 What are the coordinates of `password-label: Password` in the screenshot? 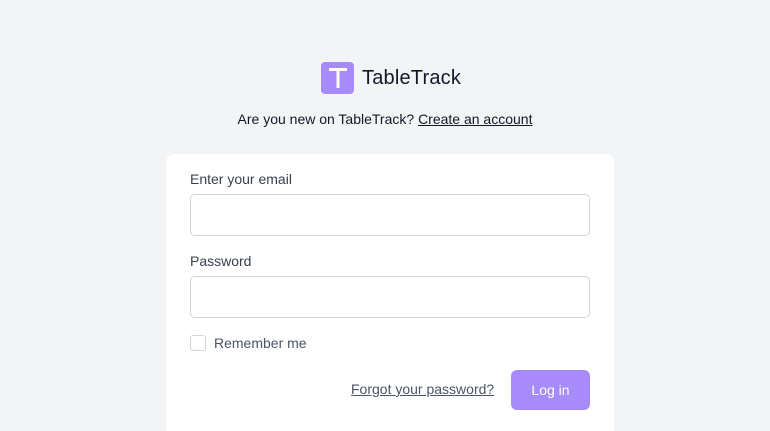 It's located at (221, 261).